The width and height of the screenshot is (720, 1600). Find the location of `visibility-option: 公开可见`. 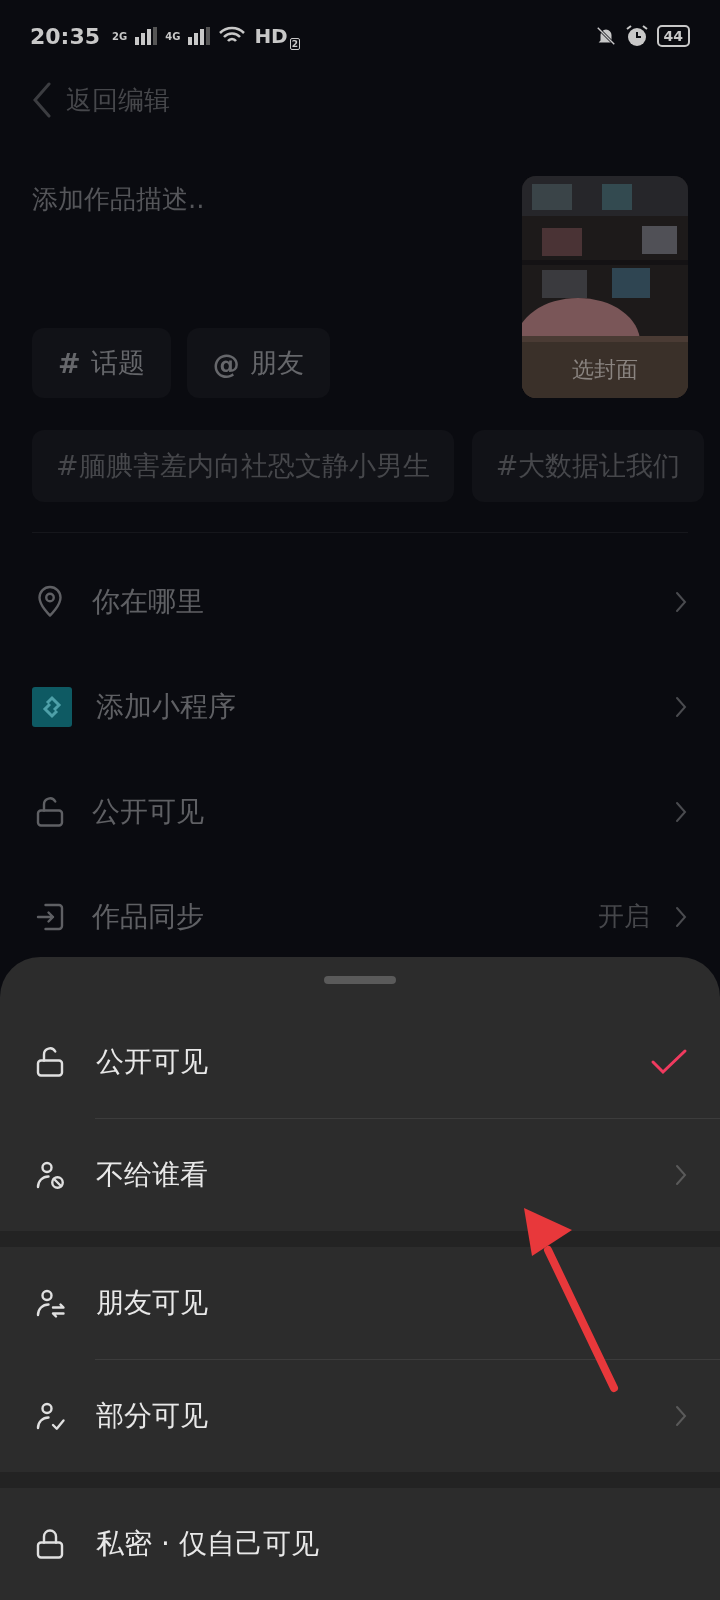

visibility-option: 公开可见 is located at coordinates (360, 1061).